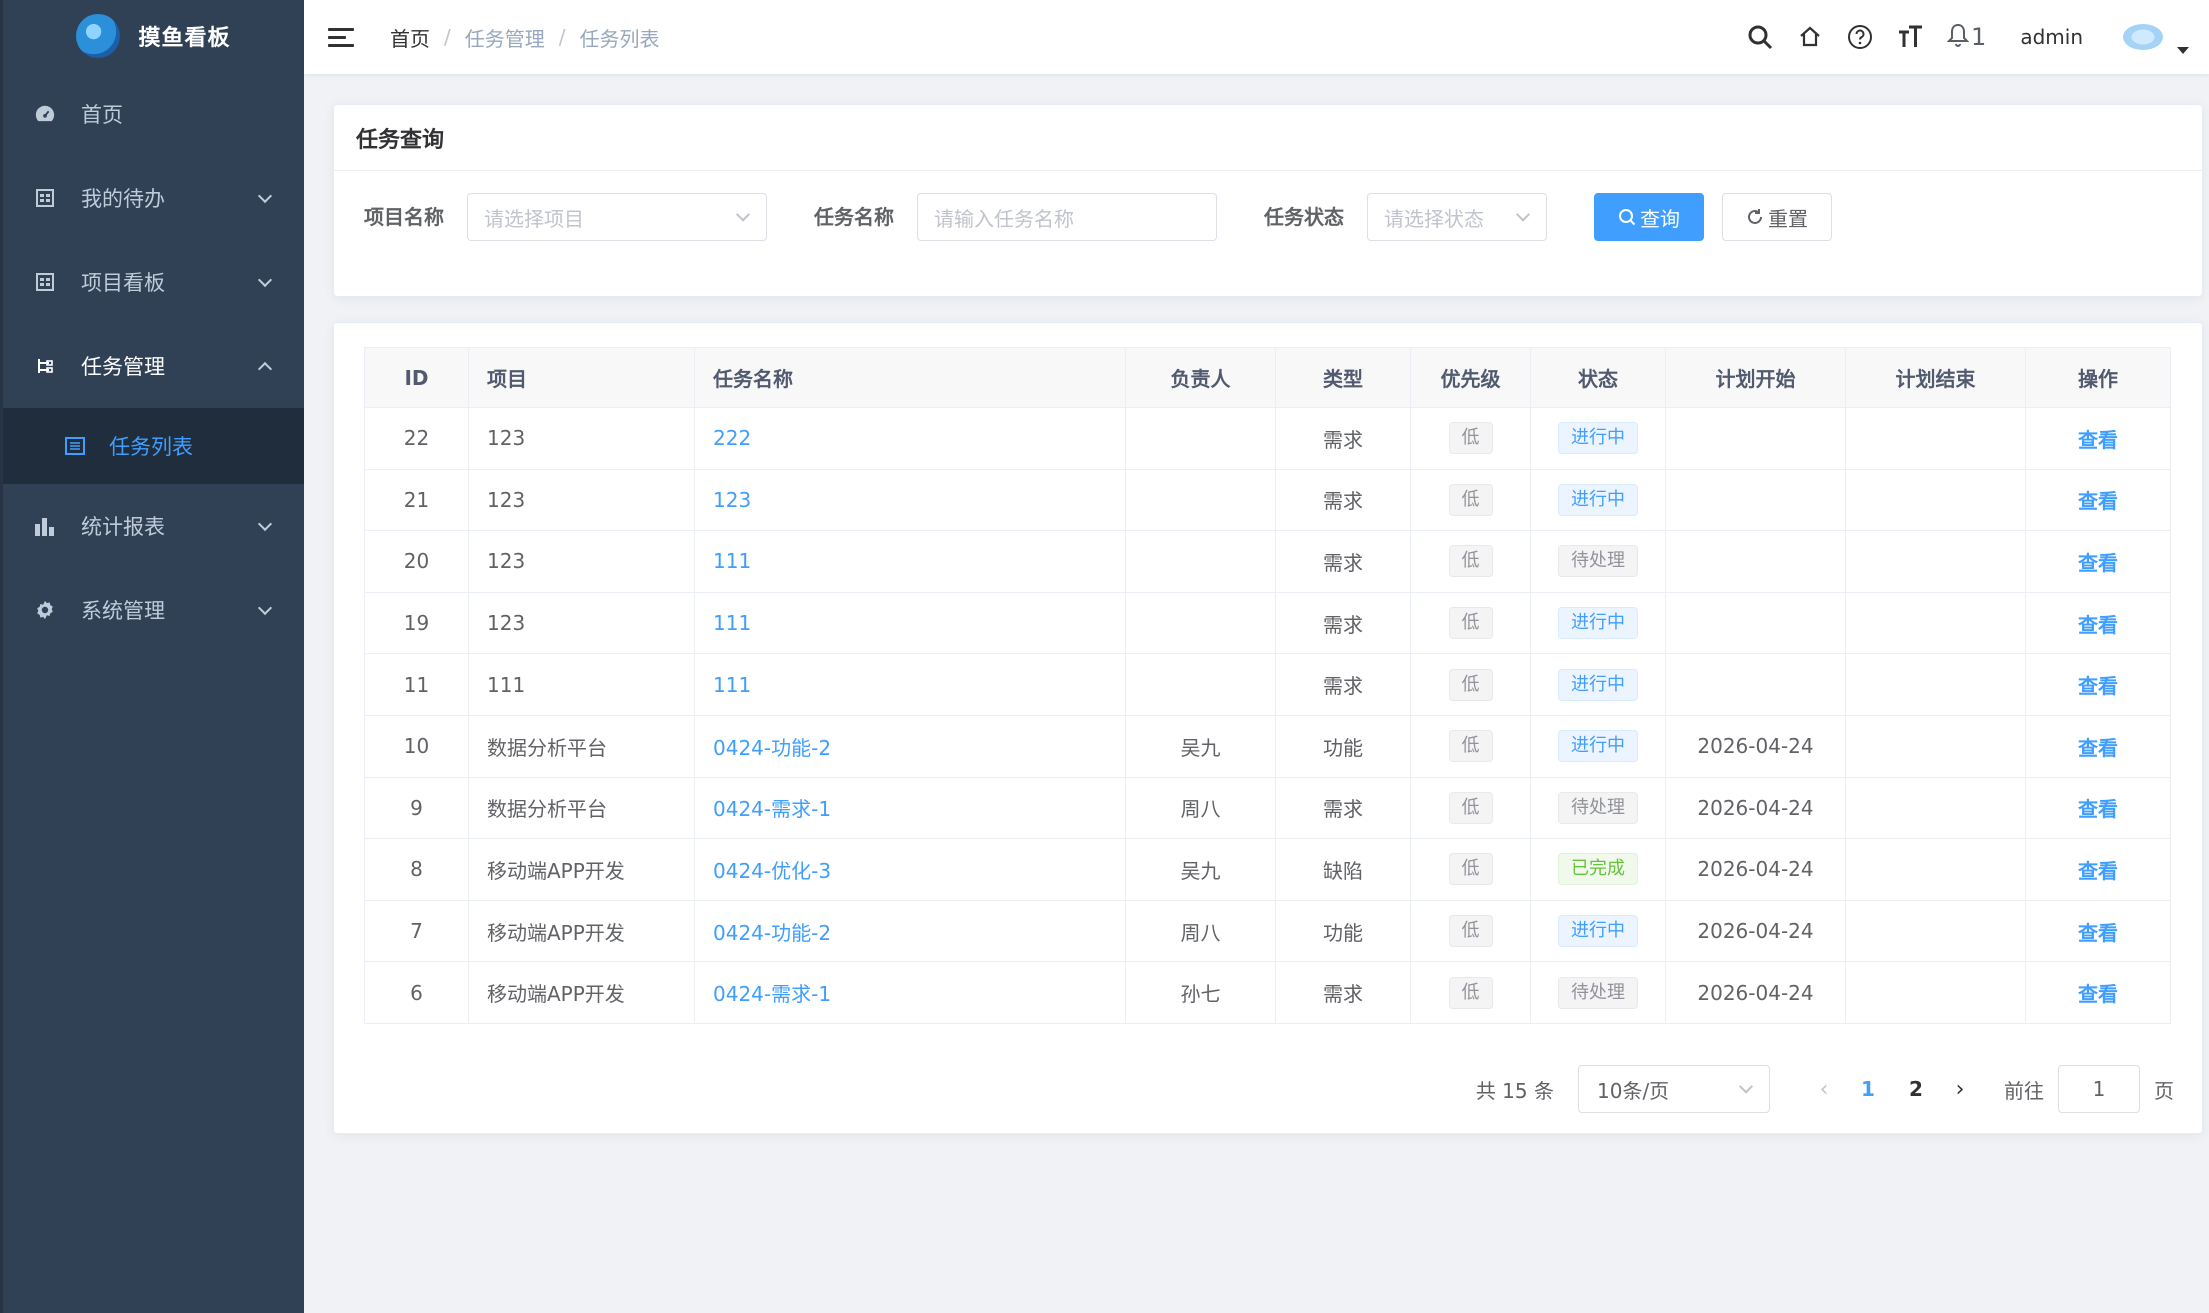 This screenshot has height=1313, width=2209. Describe the element at coordinates (410, 37) in the screenshot. I see `breadcrumb-home: 首页` at that location.